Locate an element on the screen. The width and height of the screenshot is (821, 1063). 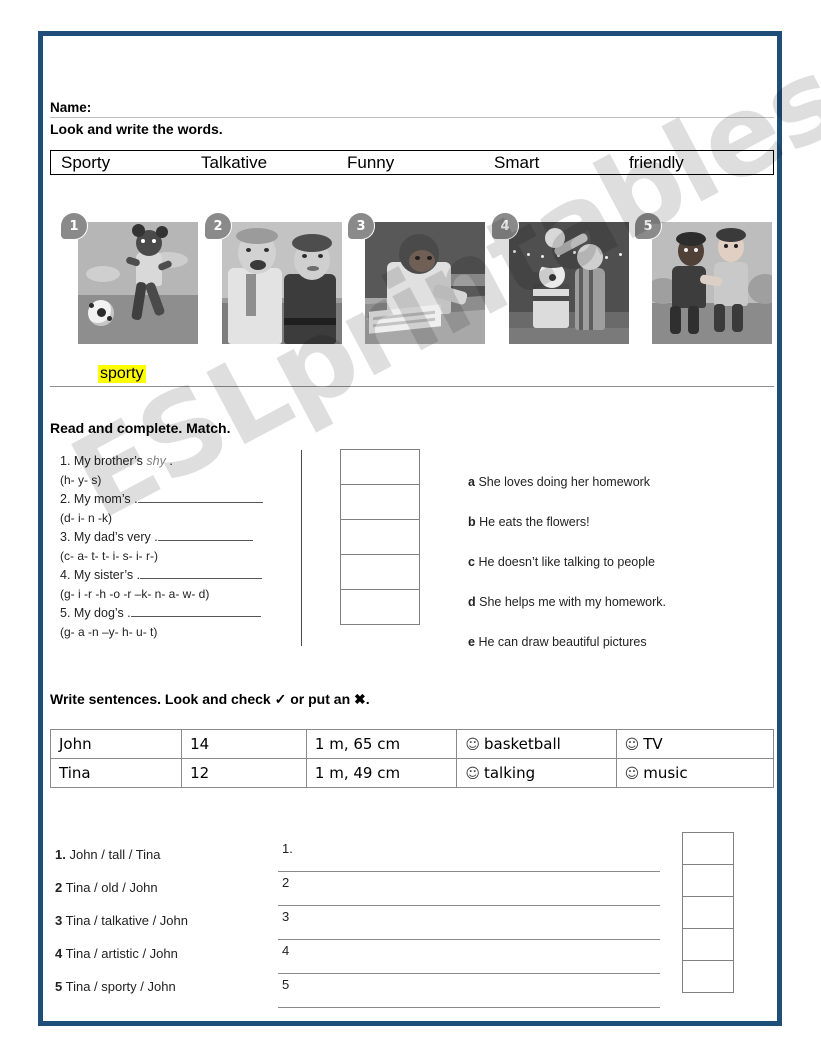
exercise-2-item-2-number: 2. is located at coordinates (65, 499).